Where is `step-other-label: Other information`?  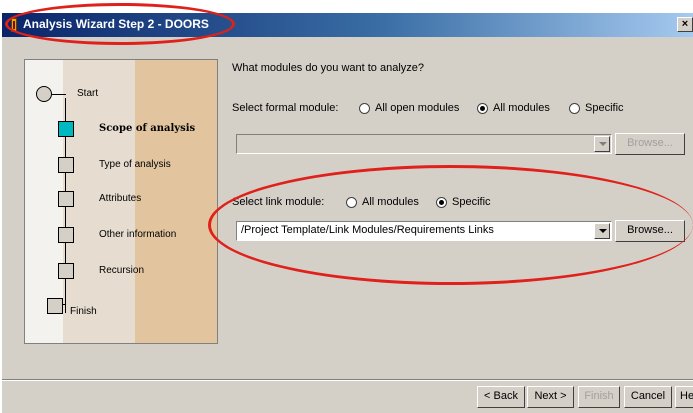
step-other-label: Other information is located at coordinates (138, 234).